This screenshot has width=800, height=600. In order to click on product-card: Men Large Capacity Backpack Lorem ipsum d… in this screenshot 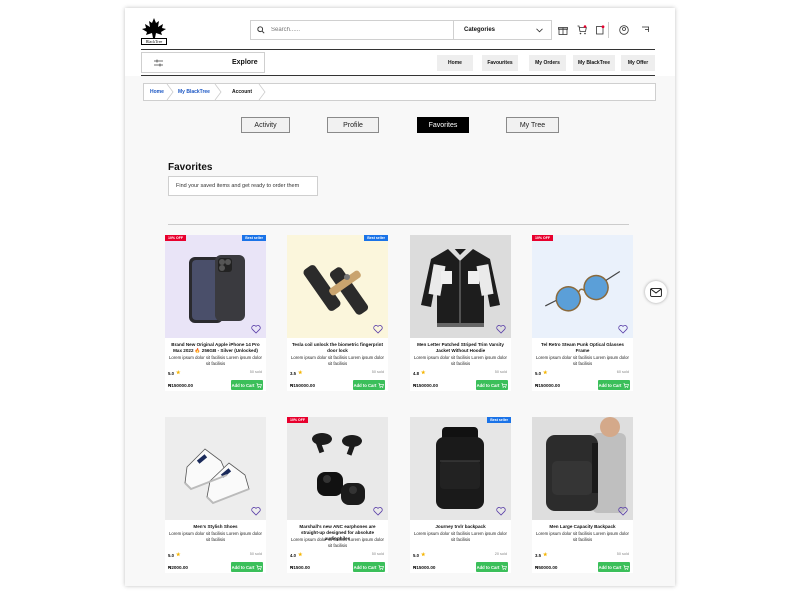, I will do `click(582, 495)`.